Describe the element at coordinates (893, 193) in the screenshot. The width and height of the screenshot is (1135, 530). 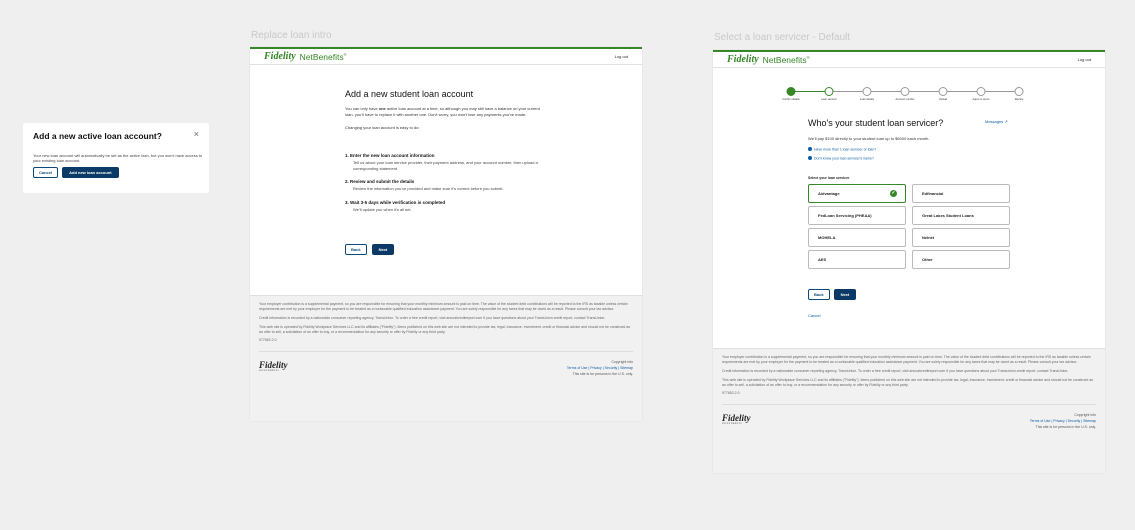
I see `check-icon: ✓` at that location.